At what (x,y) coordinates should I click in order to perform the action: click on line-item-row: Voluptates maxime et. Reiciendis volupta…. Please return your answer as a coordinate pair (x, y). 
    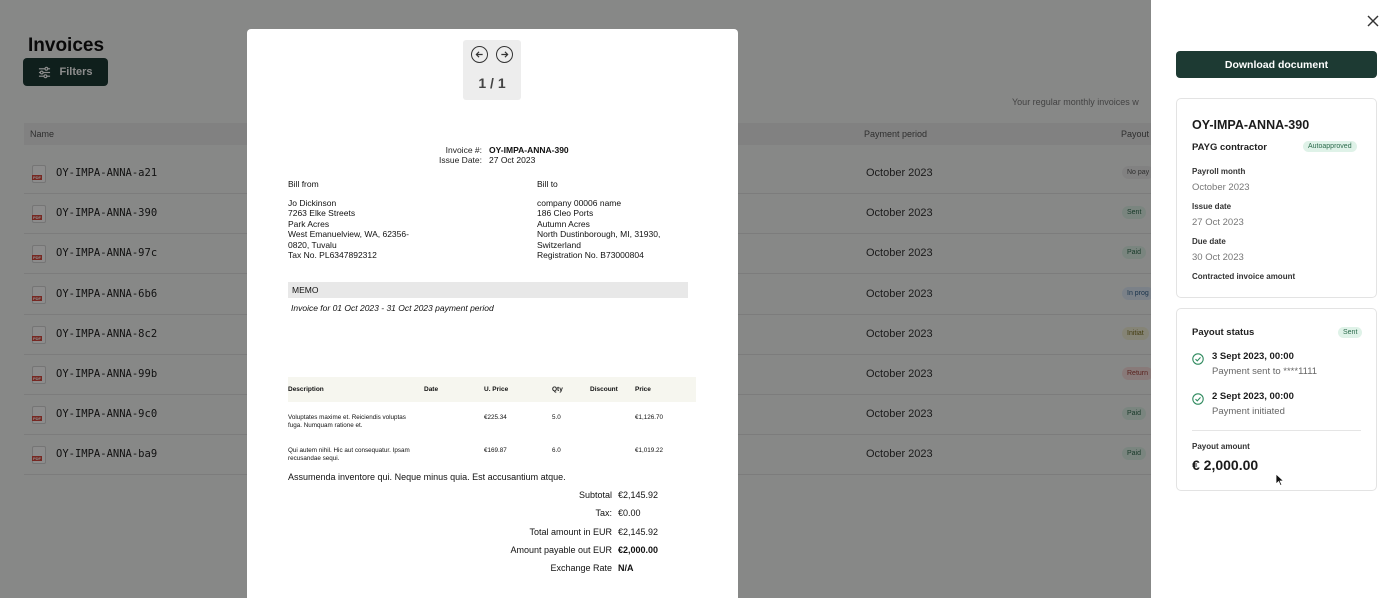
    Looking at the image, I should click on (492, 418).